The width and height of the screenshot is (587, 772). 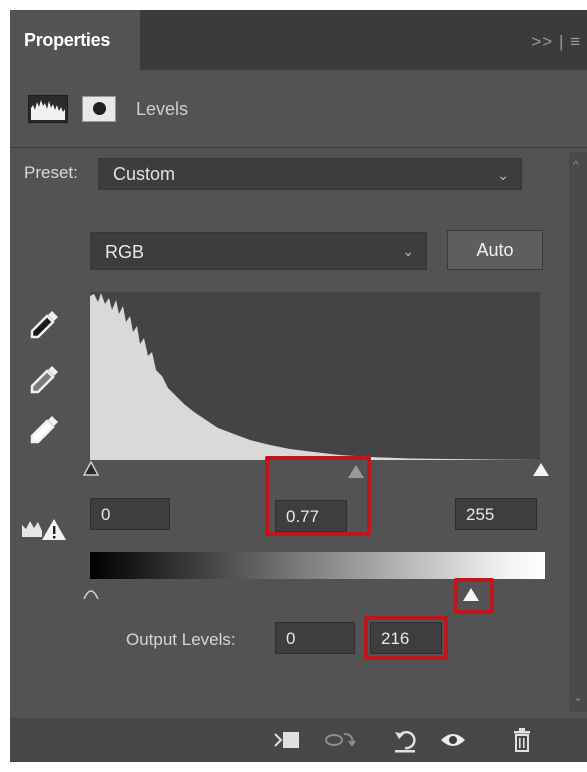 What do you see at coordinates (523, 740) in the screenshot?
I see `trash-icon` at bounding box center [523, 740].